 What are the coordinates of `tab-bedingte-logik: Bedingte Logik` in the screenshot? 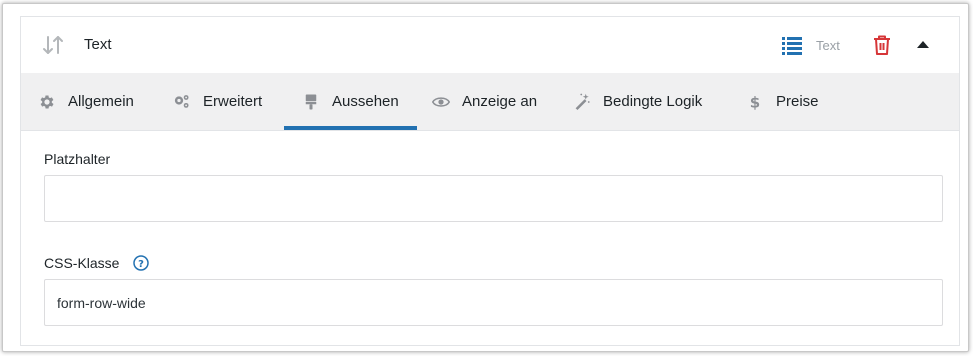 It's located at (637, 101).